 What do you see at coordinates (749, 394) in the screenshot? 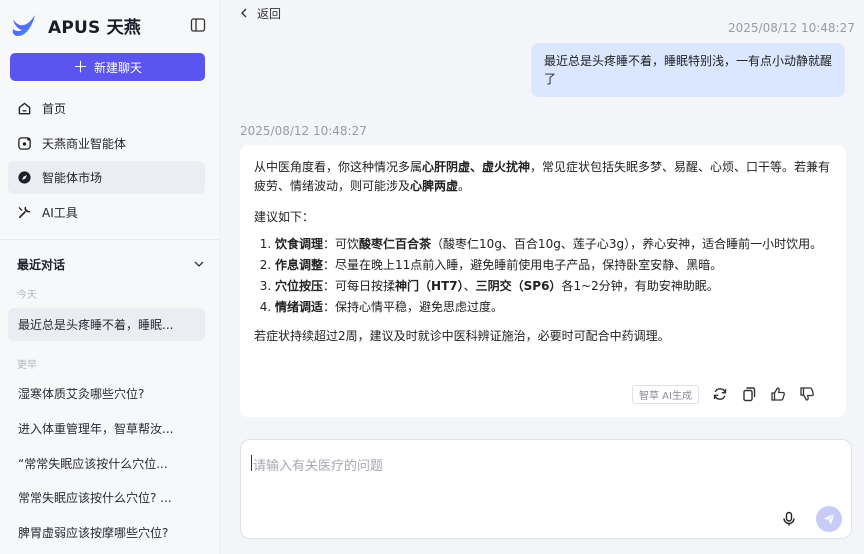
I see `copy-icon` at bounding box center [749, 394].